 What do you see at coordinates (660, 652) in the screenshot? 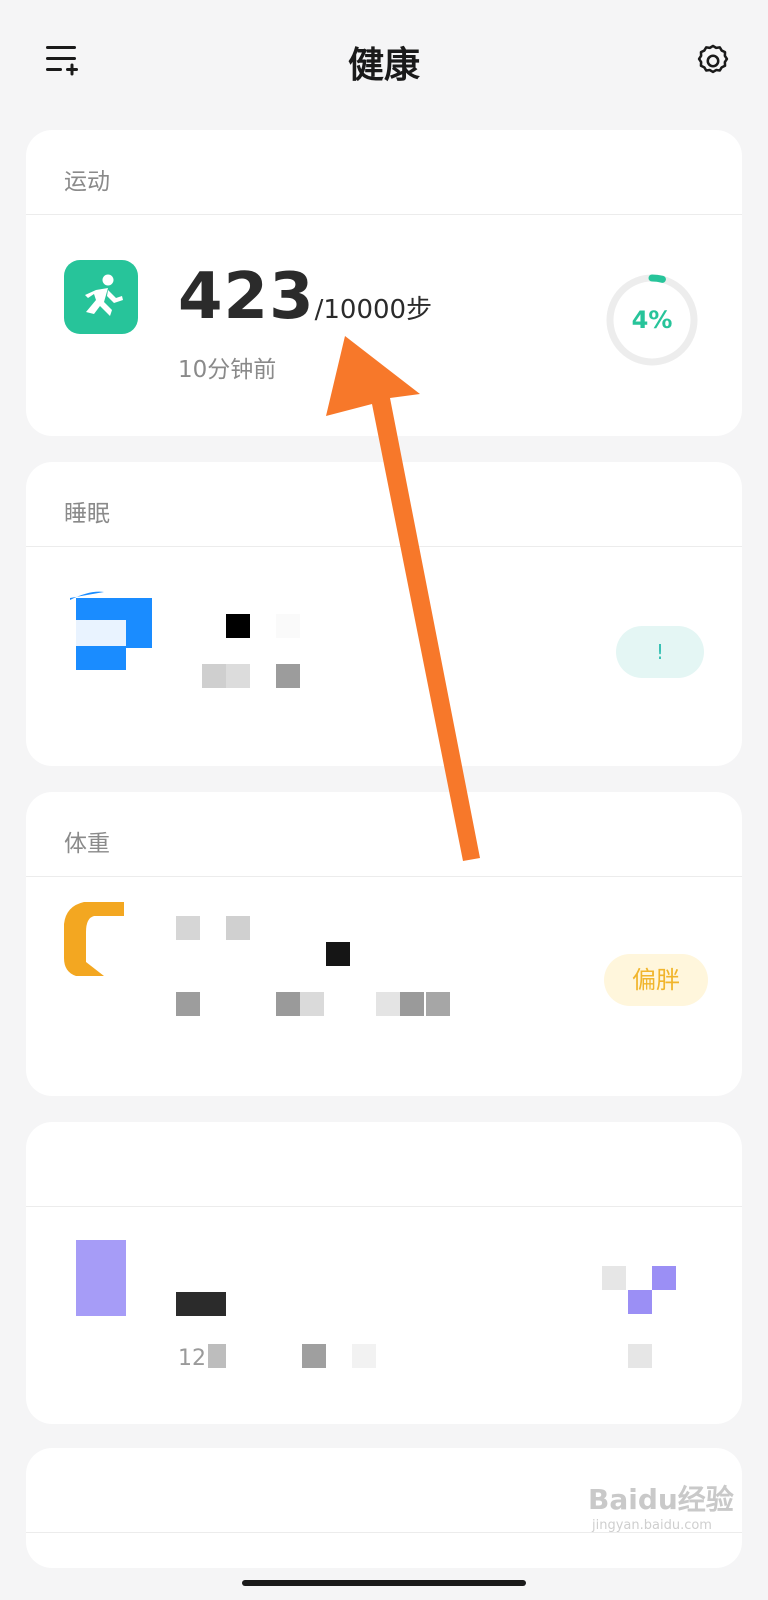
I see `sleep-status-badge: !` at bounding box center [660, 652].